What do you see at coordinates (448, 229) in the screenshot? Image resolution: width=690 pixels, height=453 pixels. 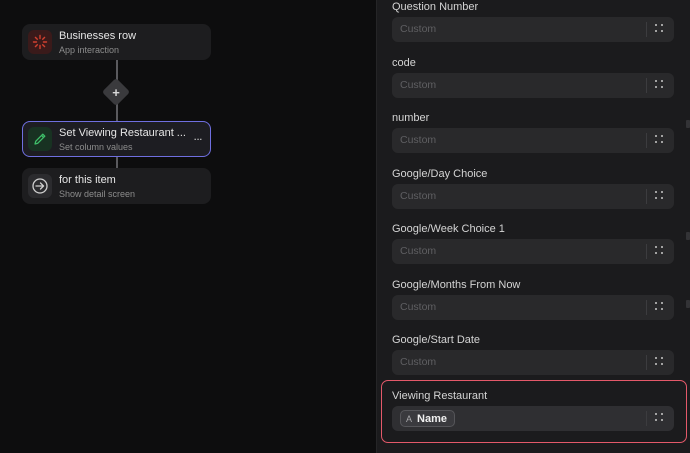 I see `field-label: Google/Week Choice 1` at bounding box center [448, 229].